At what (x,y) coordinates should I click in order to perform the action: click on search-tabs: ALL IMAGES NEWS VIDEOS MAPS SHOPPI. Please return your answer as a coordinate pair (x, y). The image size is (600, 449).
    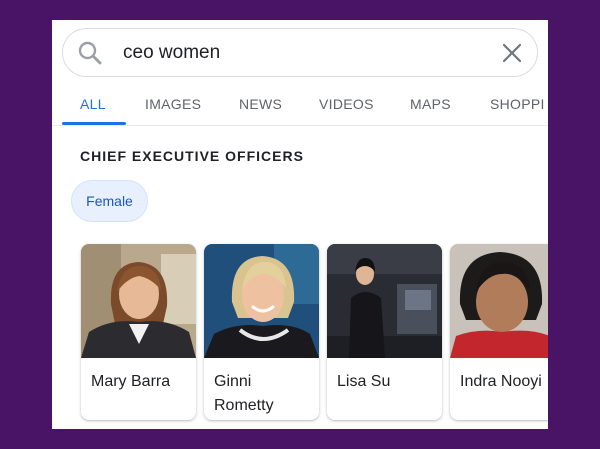
    Looking at the image, I should click on (300, 104).